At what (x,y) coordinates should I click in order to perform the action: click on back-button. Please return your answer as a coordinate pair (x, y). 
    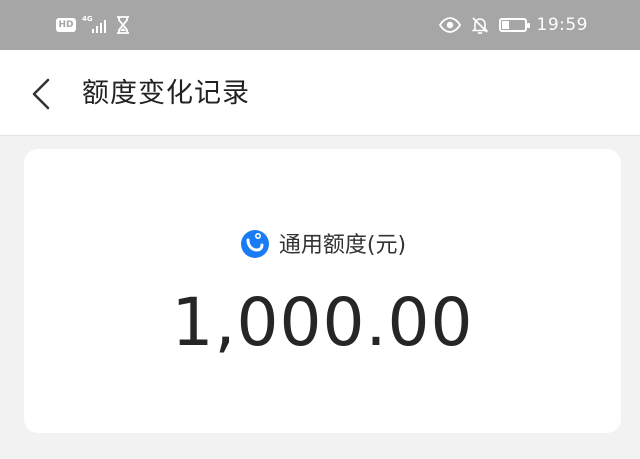
    Looking at the image, I should click on (42, 94).